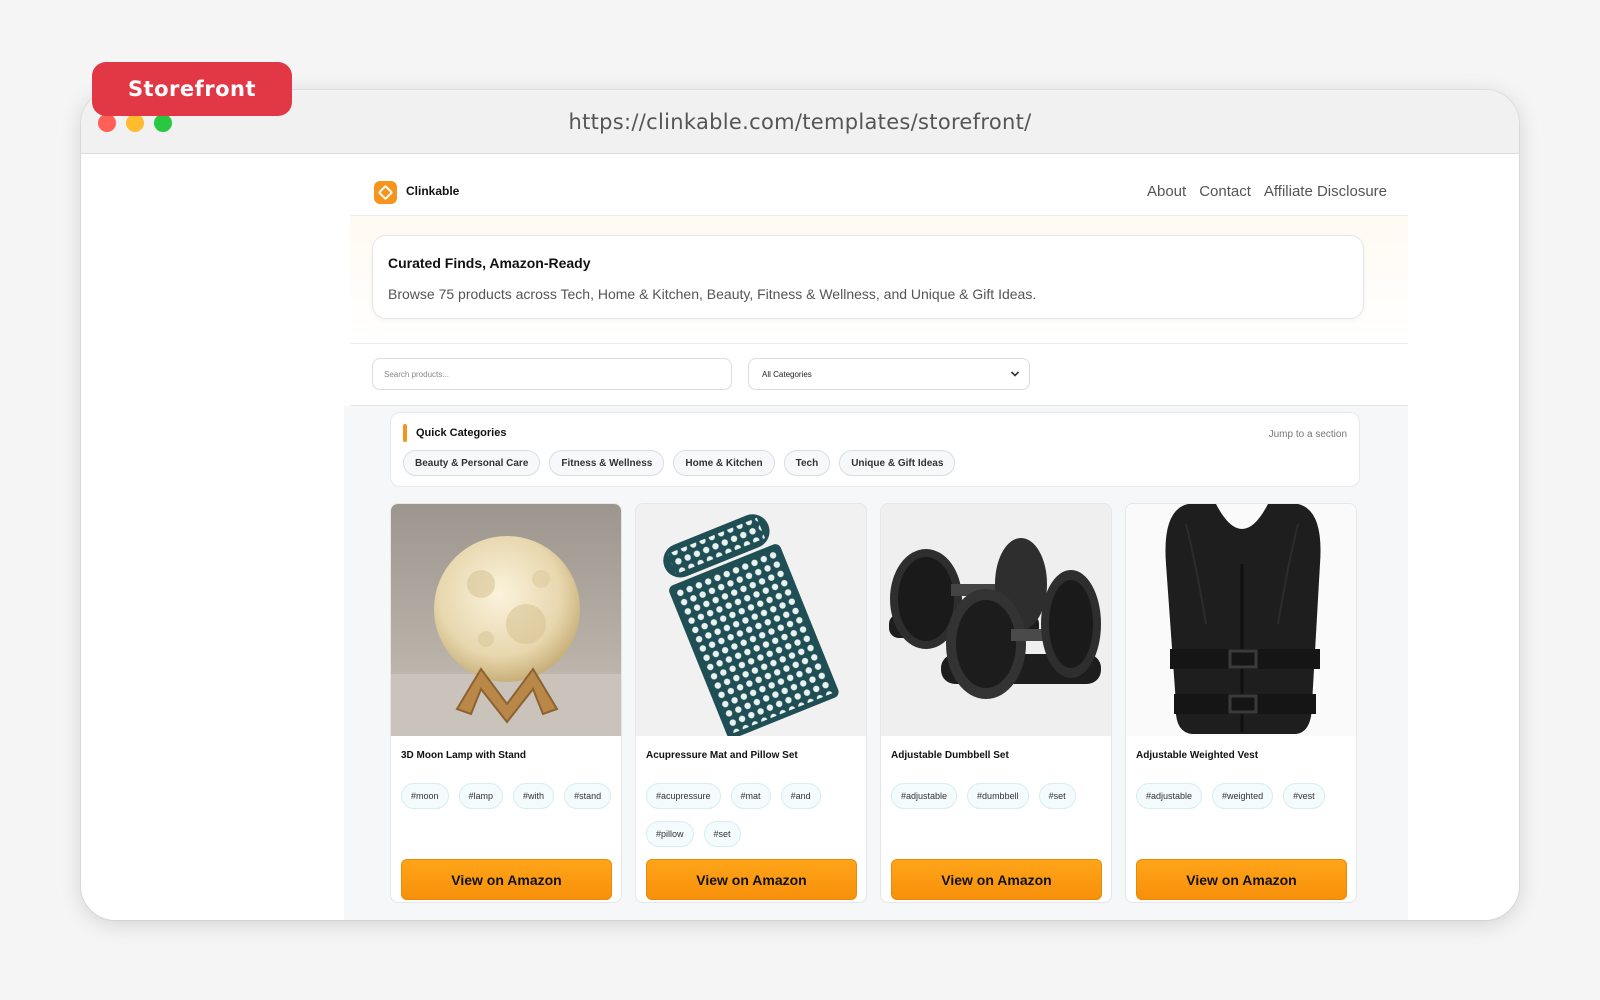  Describe the element at coordinates (506, 620) in the screenshot. I see `moon-lamp-image` at that location.